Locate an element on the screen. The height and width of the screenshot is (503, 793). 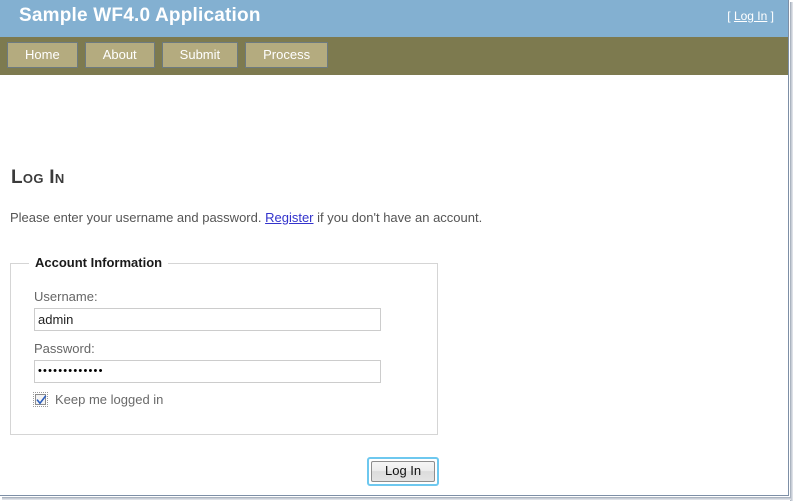
nav-list-item-about: About is located at coordinates (119, 55).